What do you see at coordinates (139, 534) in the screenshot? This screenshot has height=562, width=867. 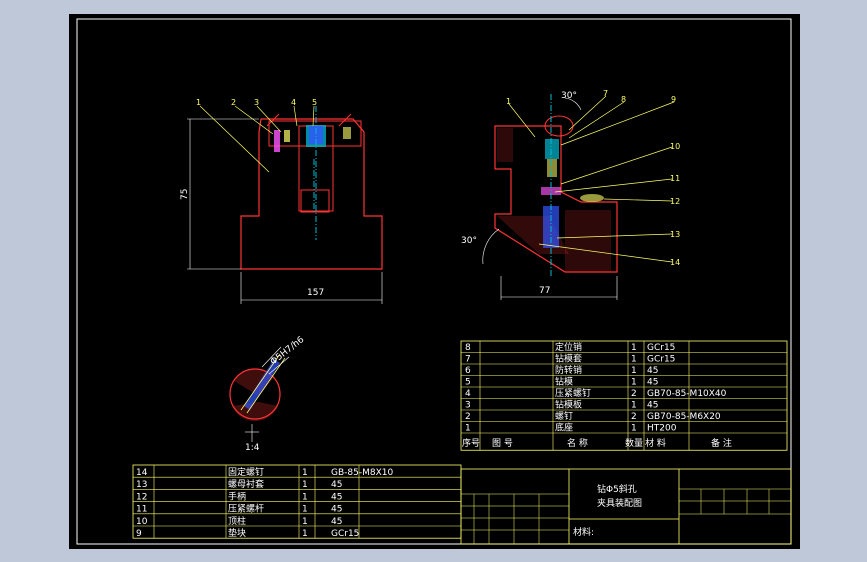 I see `bom-lower-row-no: 9` at bounding box center [139, 534].